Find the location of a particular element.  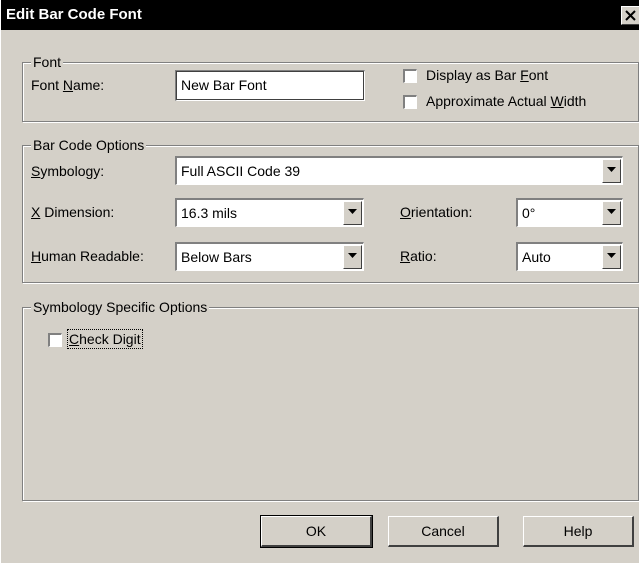

x-dimension-select: 16.3 mils is located at coordinates (269, 212).